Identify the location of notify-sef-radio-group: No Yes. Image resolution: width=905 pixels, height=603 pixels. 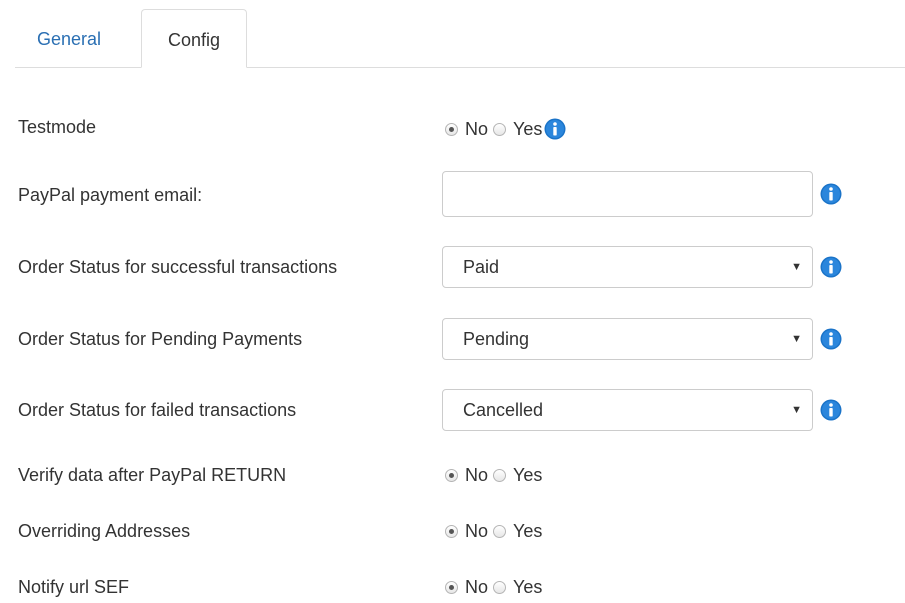
(496, 587).